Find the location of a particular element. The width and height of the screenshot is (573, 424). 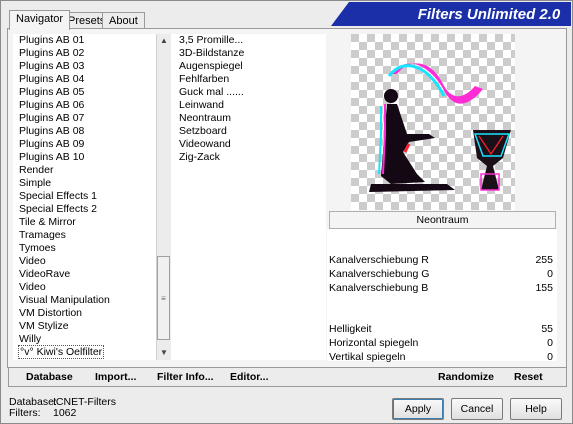

tab-navigator: Navigator is located at coordinates (40, 20).